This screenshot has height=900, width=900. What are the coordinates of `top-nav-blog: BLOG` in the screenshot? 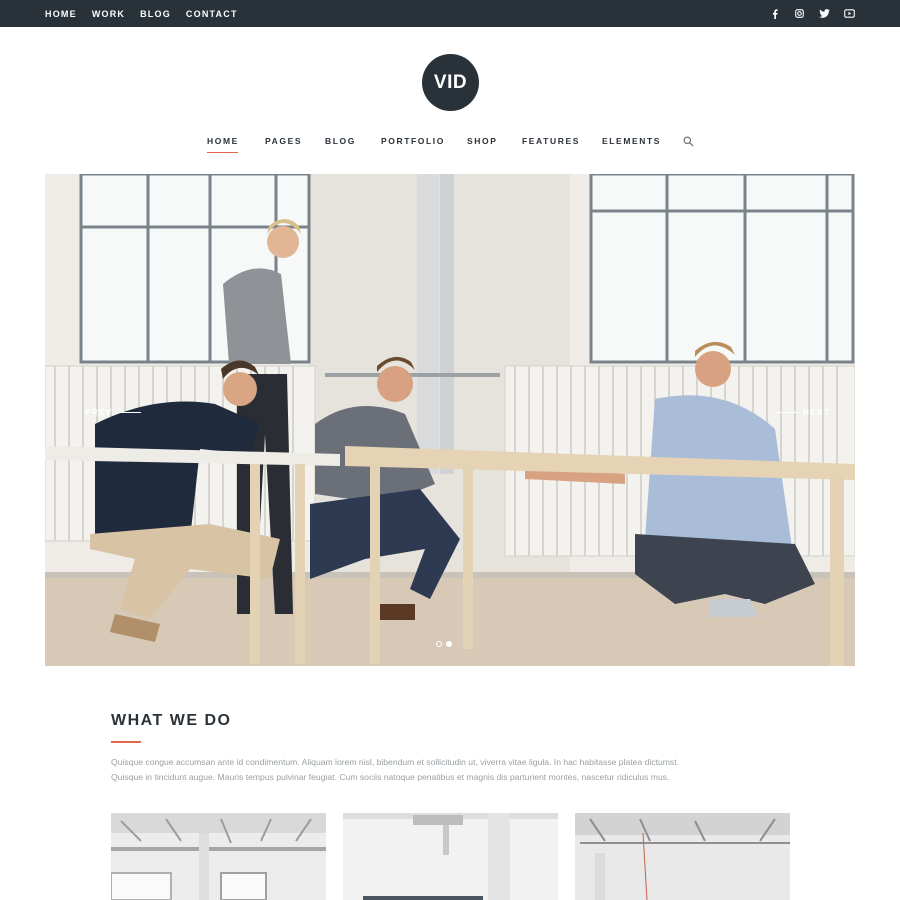 It's located at (155, 14).